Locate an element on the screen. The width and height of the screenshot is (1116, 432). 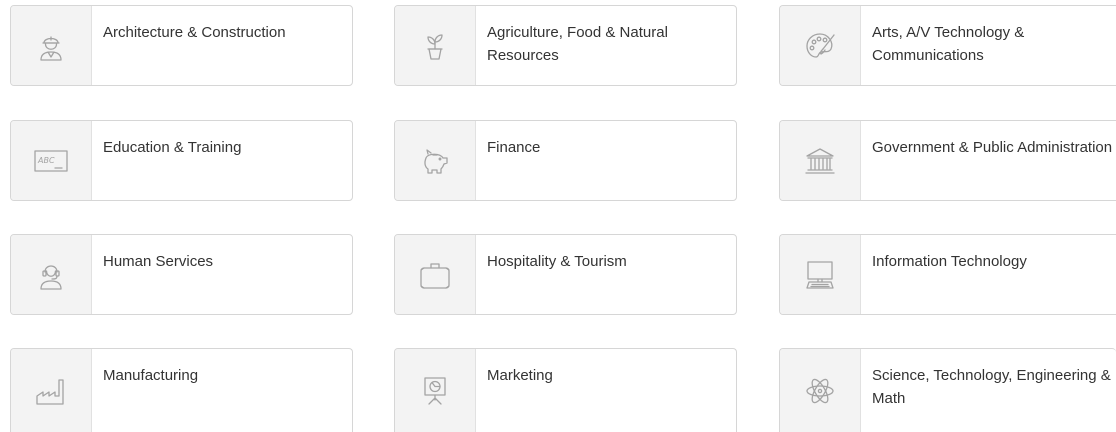
headset-person-icon is located at coordinates (51, 277).